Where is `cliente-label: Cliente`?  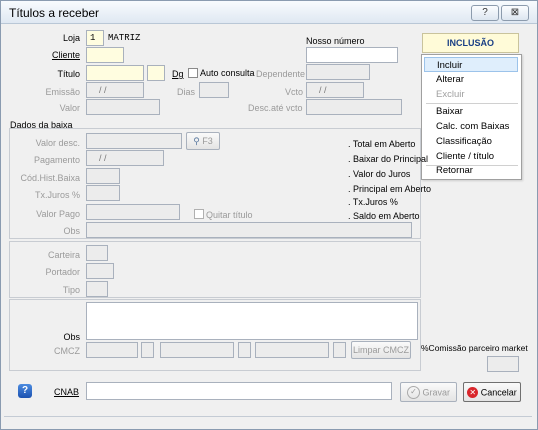
cliente-label: Cliente is located at coordinates (65, 55).